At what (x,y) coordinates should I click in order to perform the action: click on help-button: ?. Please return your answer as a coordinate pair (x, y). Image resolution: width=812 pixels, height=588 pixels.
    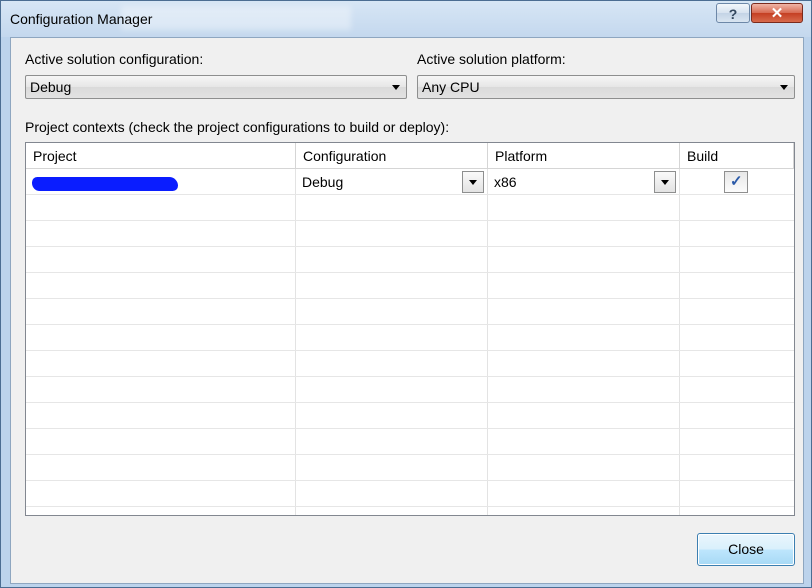
    Looking at the image, I should click on (733, 13).